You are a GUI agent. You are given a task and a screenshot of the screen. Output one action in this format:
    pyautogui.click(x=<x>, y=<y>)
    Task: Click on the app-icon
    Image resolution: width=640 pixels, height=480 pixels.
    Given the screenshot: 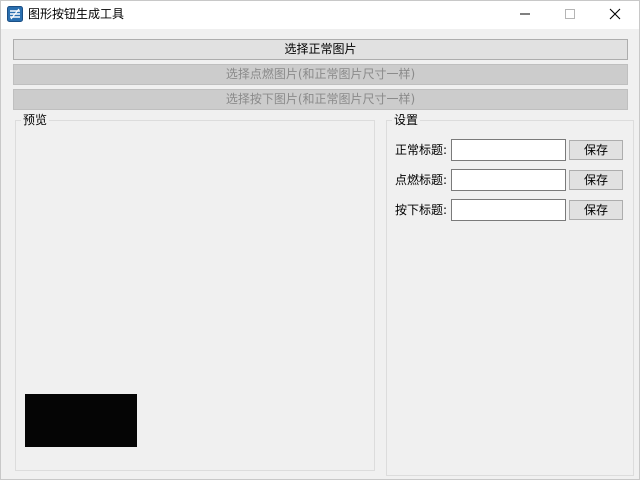 What is the action you would take?
    pyautogui.click(x=15, y=14)
    